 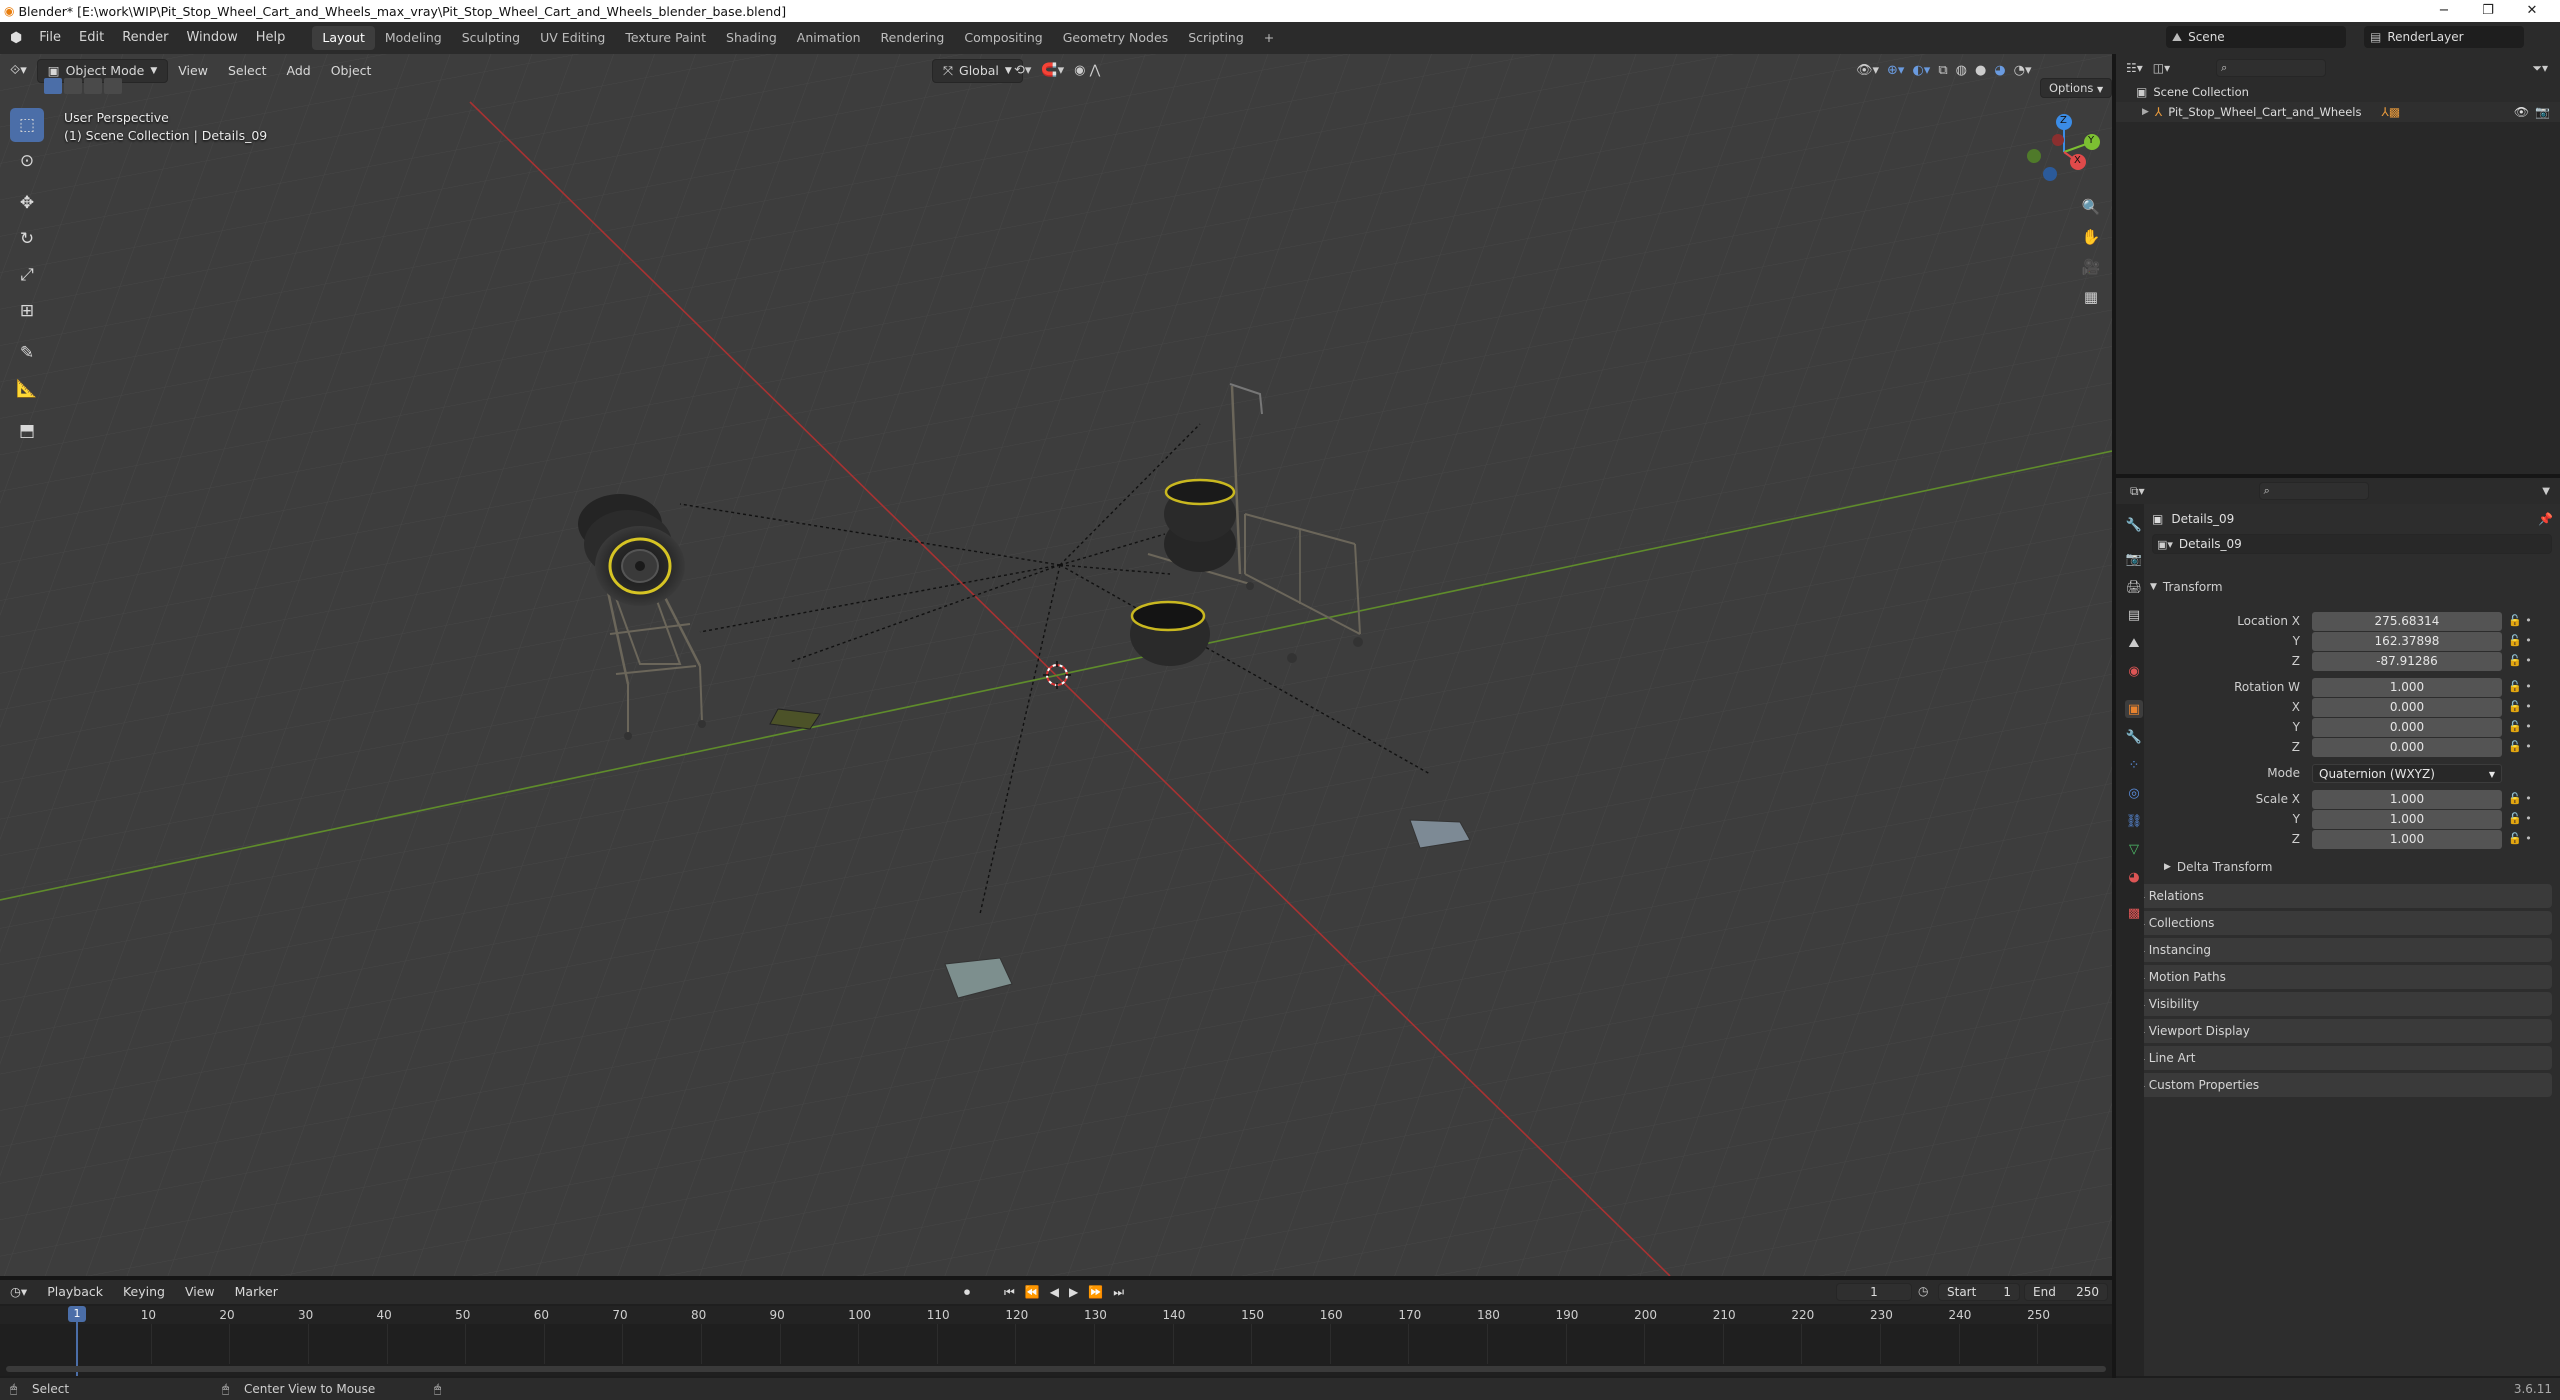 I want to click on properties-editor-icon: ⧉▾, so click(x=2137, y=491).